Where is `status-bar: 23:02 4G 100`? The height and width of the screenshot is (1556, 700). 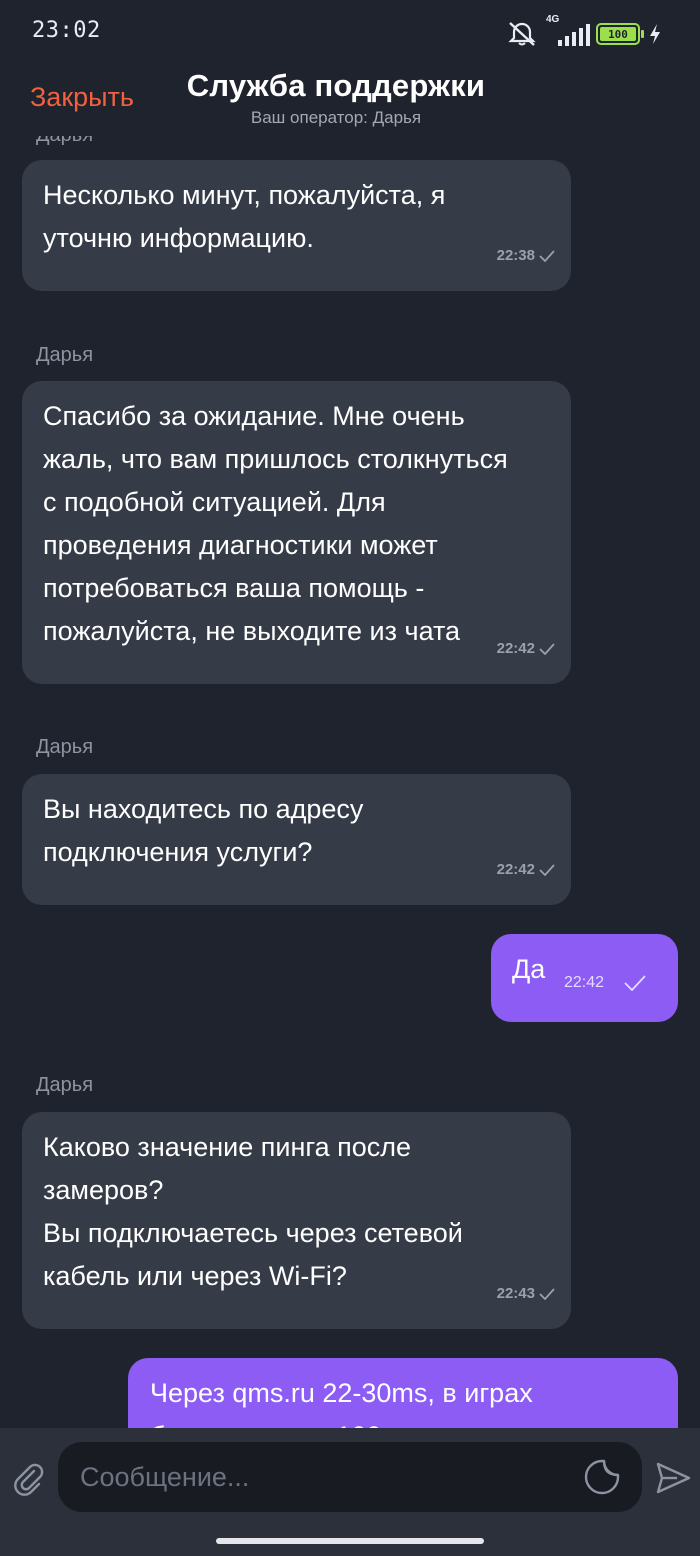 status-bar: 23:02 4G 100 is located at coordinates (350, 32).